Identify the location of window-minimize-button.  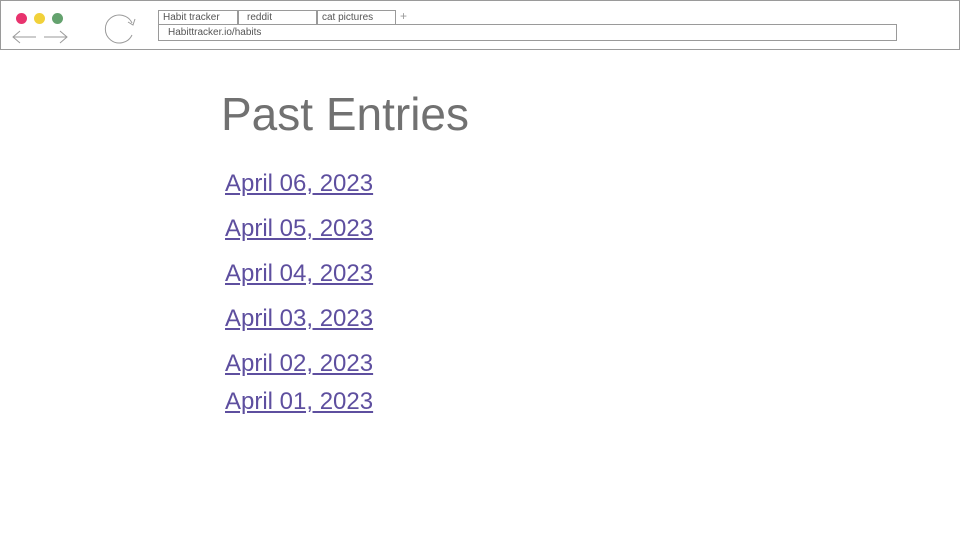
(39, 18).